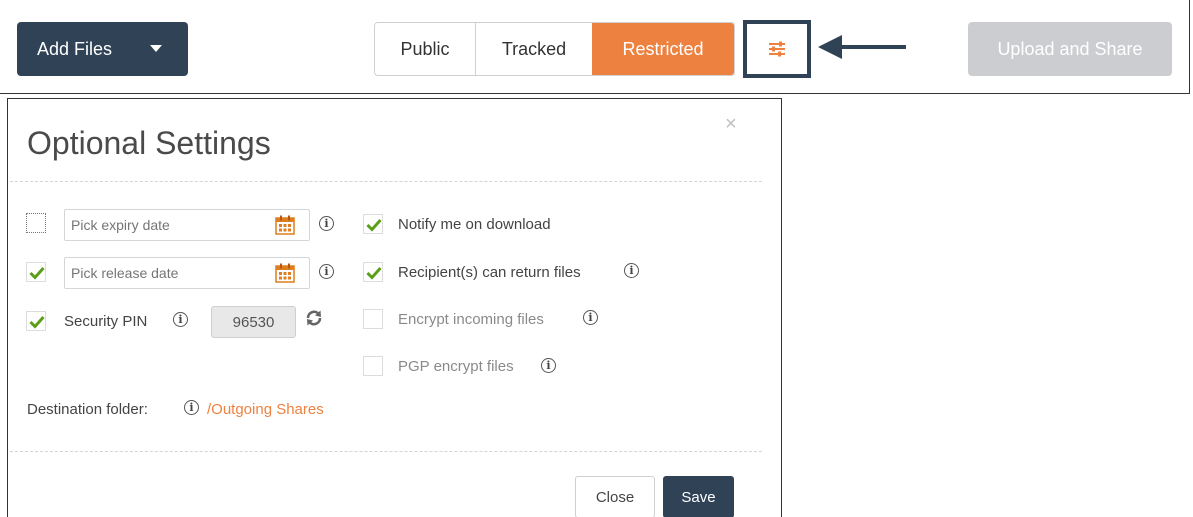  Describe the element at coordinates (373, 319) in the screenshot. I see `encrypt-incoming-checkbox` at that location.